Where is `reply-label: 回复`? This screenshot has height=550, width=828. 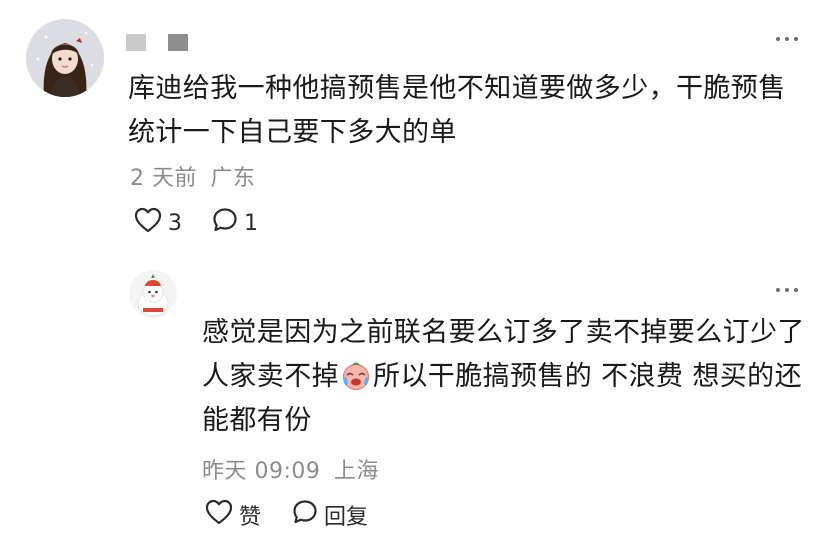
reply-label: 回复 is located at coordinates (346, 517).